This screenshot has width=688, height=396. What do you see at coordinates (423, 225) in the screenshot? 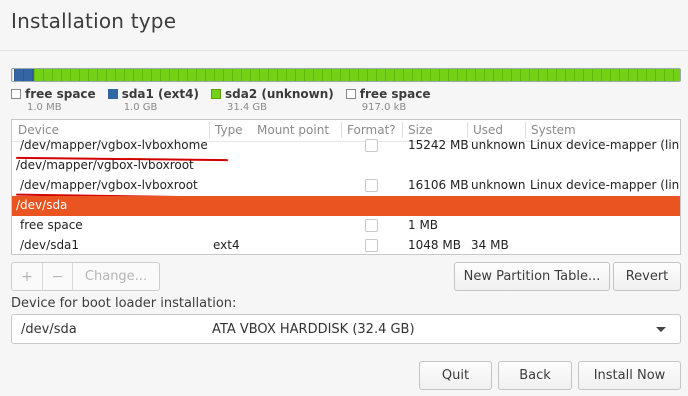
I see `row-size: 1 MB` at bounding box center [423, 225].